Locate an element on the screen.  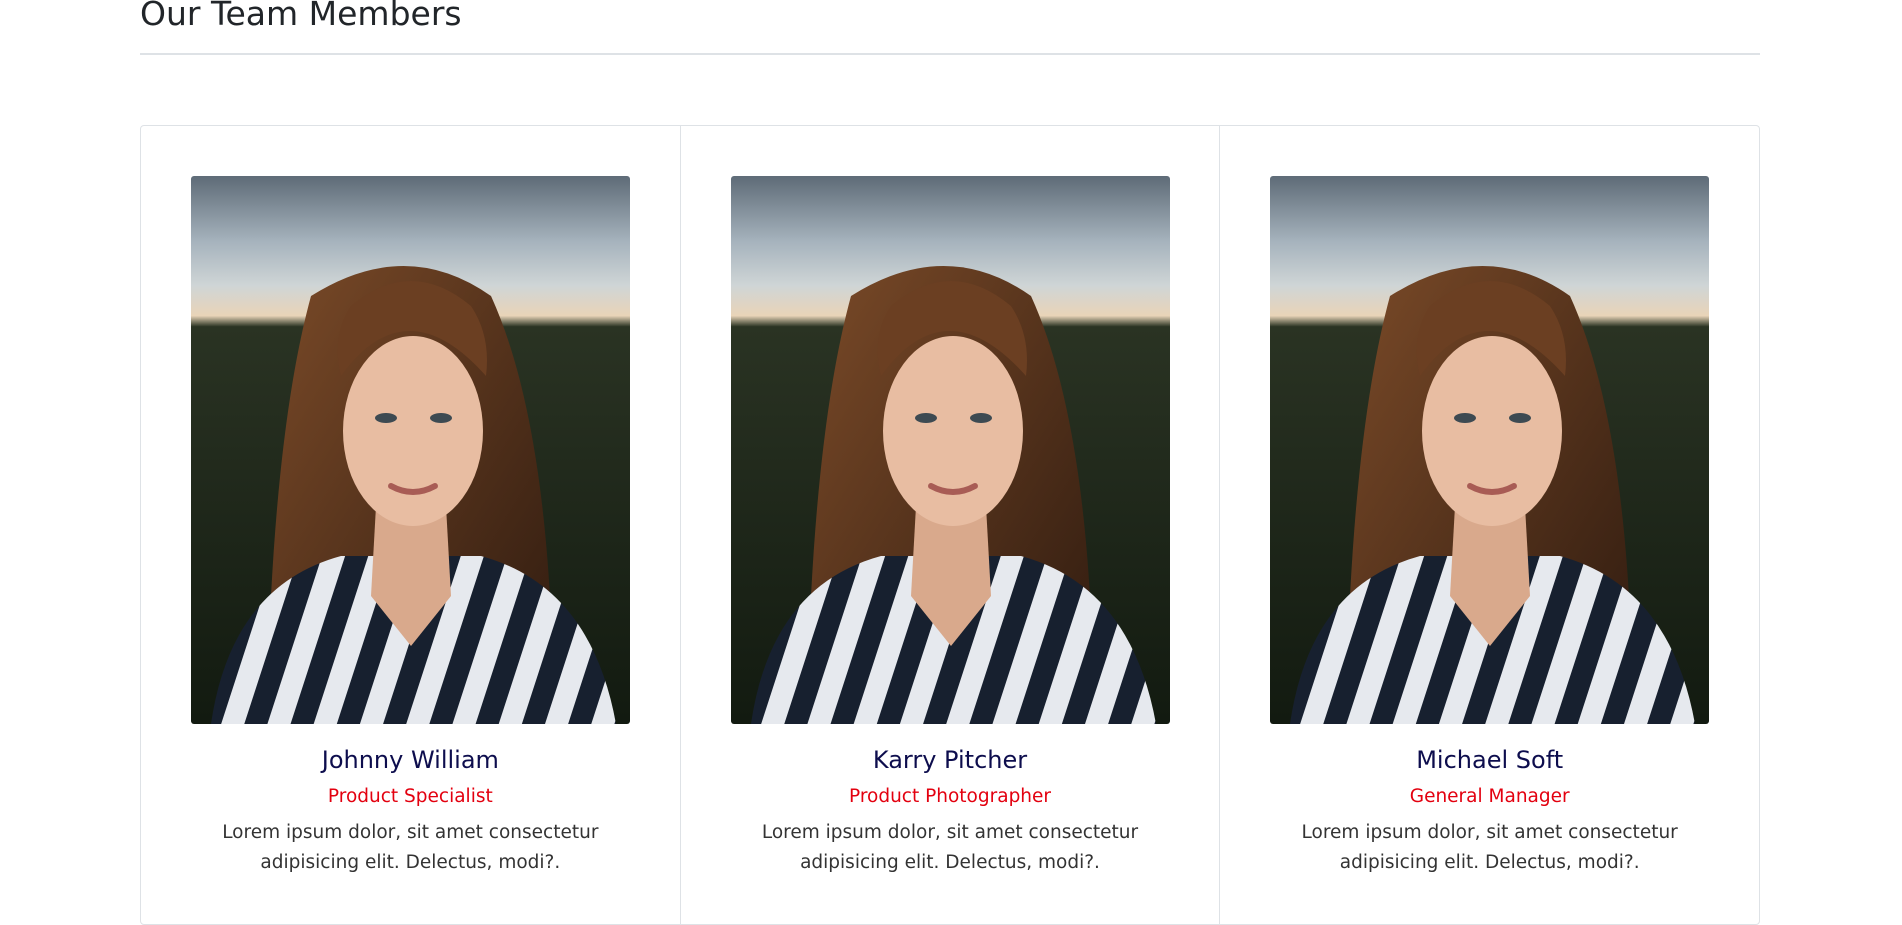
member-role: General Manager is located at coordinates (1489, 796).